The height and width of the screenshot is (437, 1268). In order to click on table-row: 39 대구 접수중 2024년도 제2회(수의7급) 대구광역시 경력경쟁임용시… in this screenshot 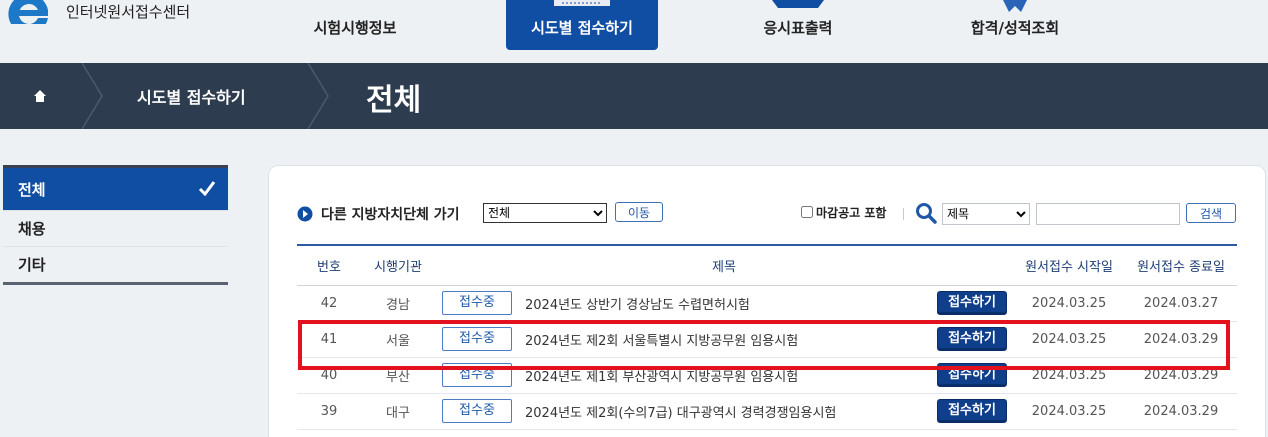, I will do `click(767, 411)`.